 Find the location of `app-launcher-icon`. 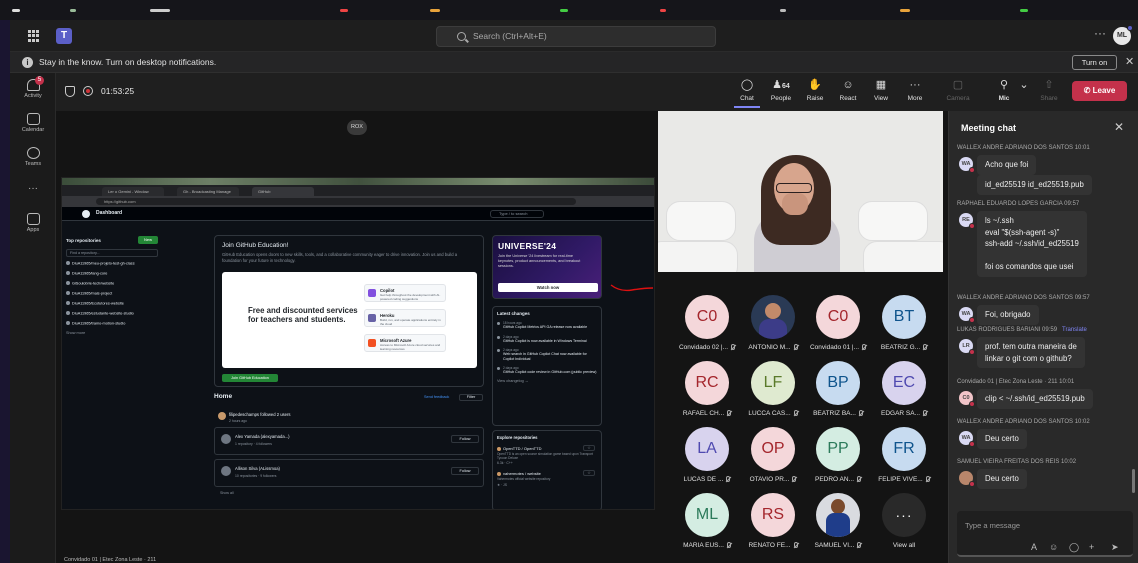

app-launcher-icon is located at coordinates (34, 36).